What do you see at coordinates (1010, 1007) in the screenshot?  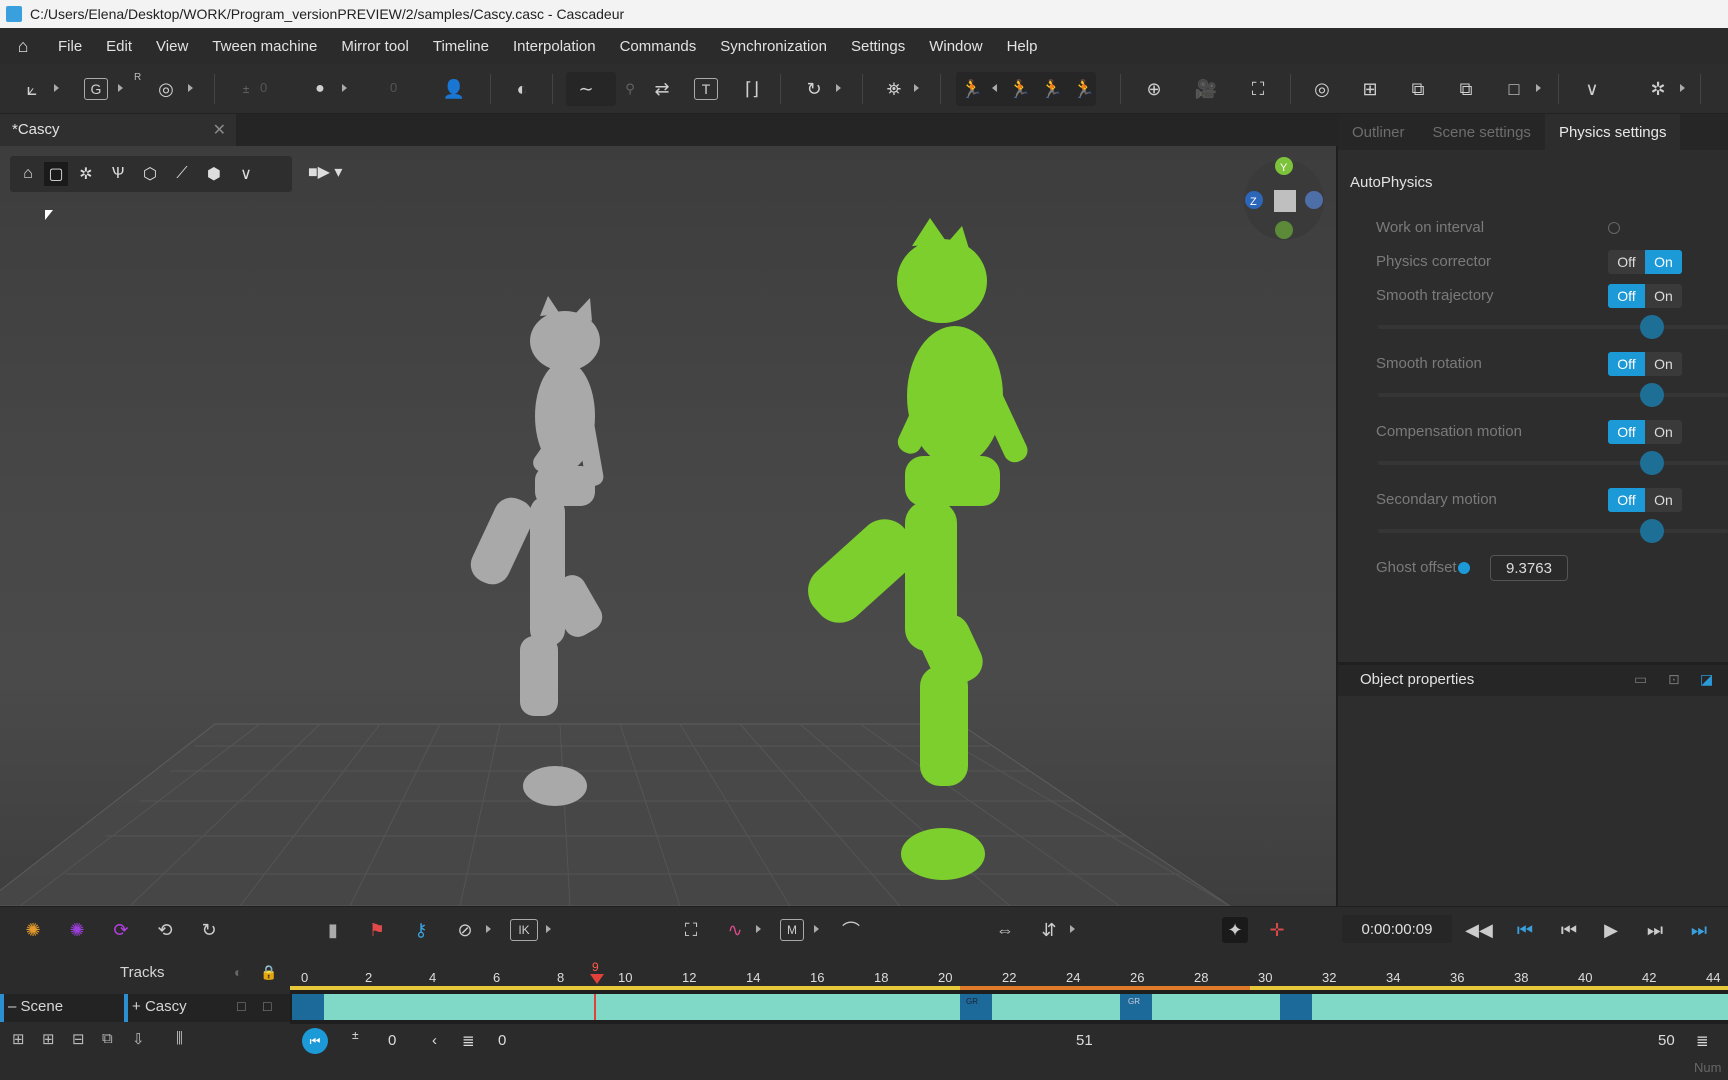 I see `cascy-track-bar: GR GR` at bounding box center [1010, 1007].